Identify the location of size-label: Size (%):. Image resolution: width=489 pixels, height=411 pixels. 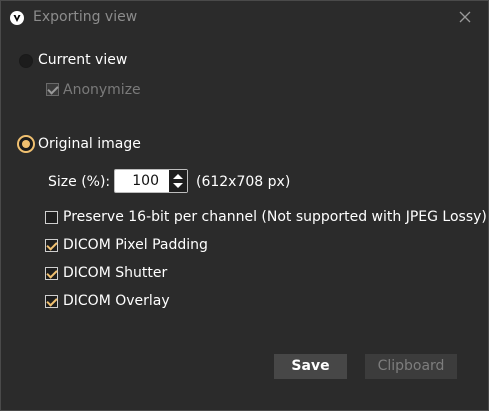
(79, 182).